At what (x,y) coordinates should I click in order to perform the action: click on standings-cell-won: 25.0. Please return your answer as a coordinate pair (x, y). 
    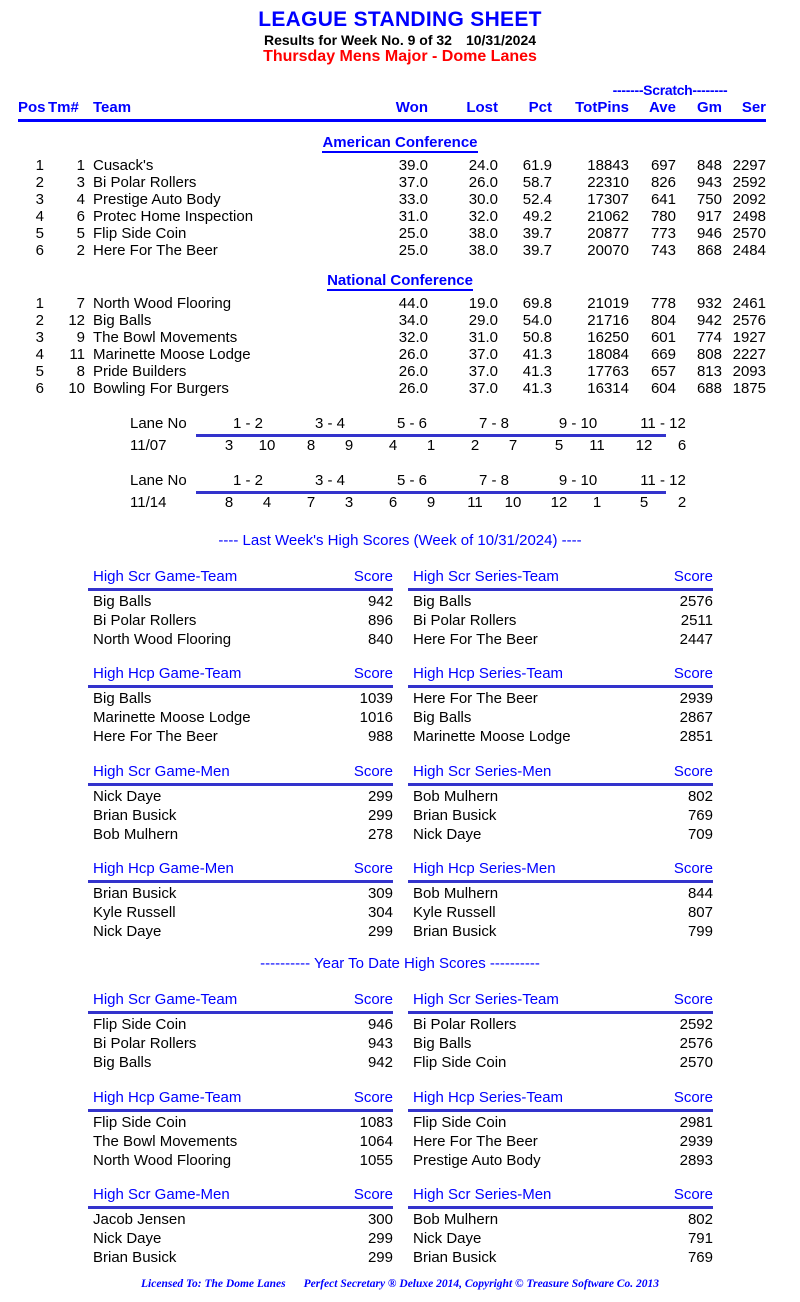
    Looking at the image, I should click on (413, 250).